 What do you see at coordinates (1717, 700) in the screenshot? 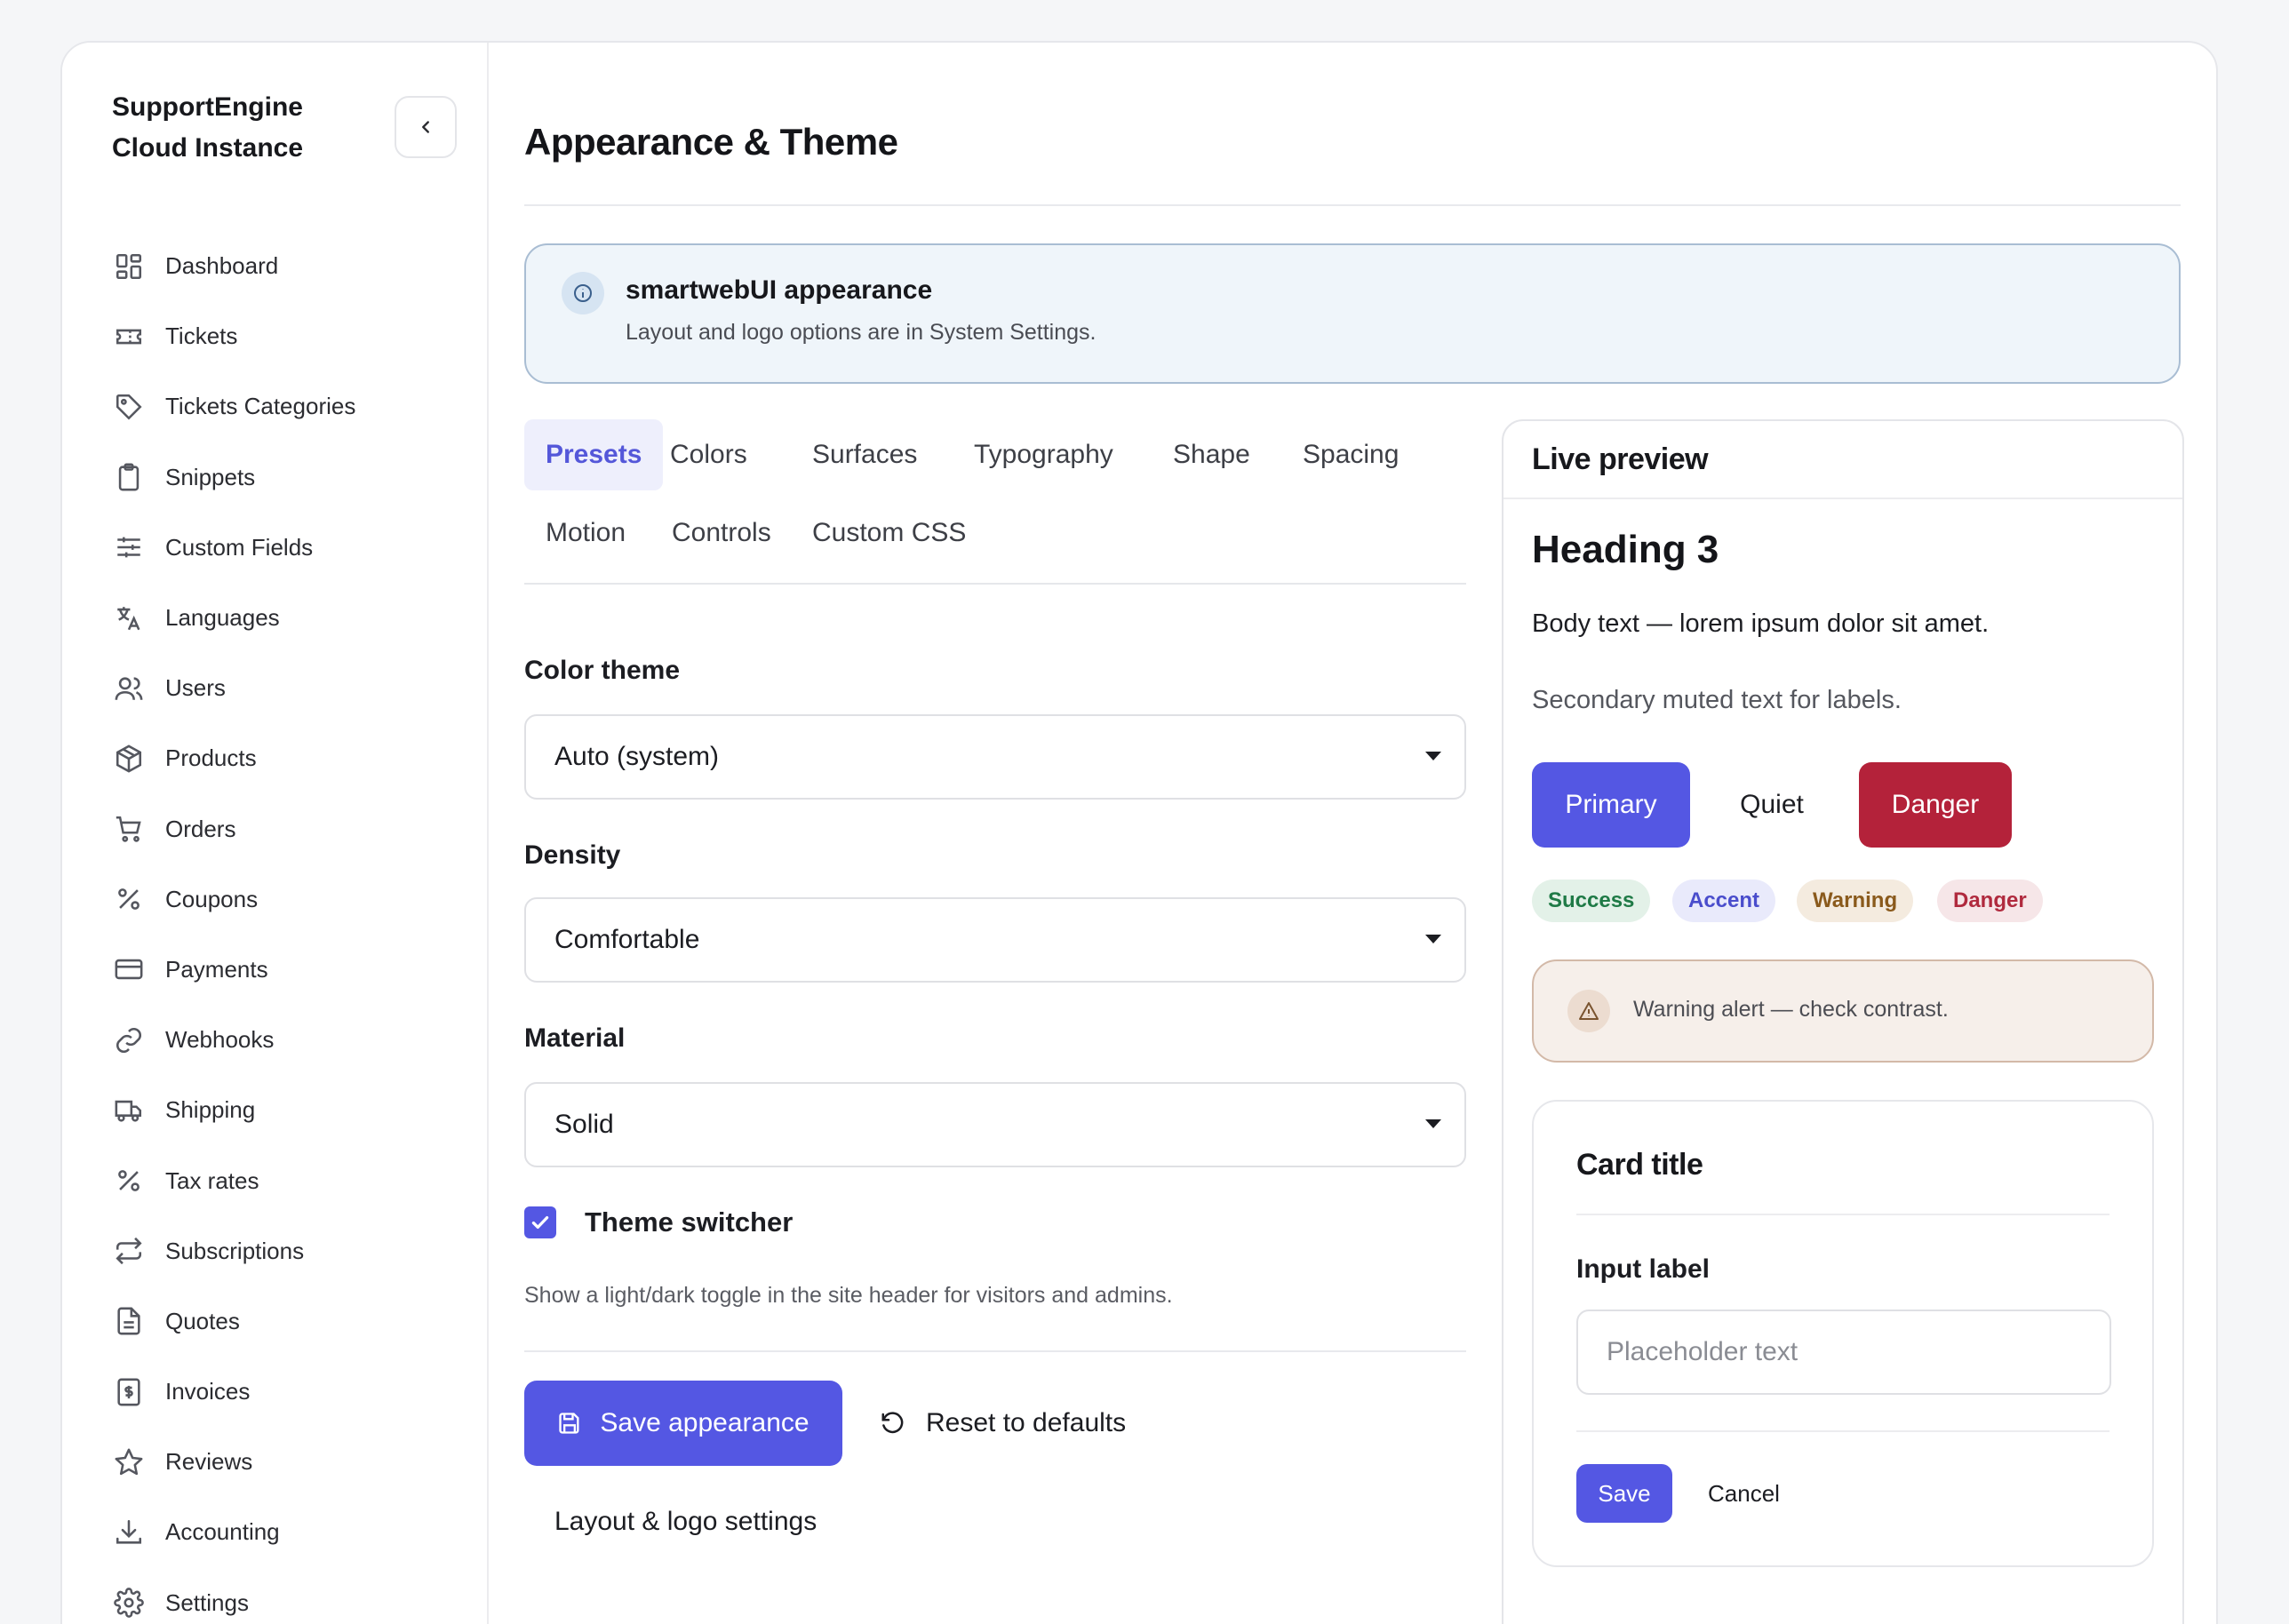
I see `preview-muted-text: Secondary muted text for labels.` at bounding box center [1717, 700].